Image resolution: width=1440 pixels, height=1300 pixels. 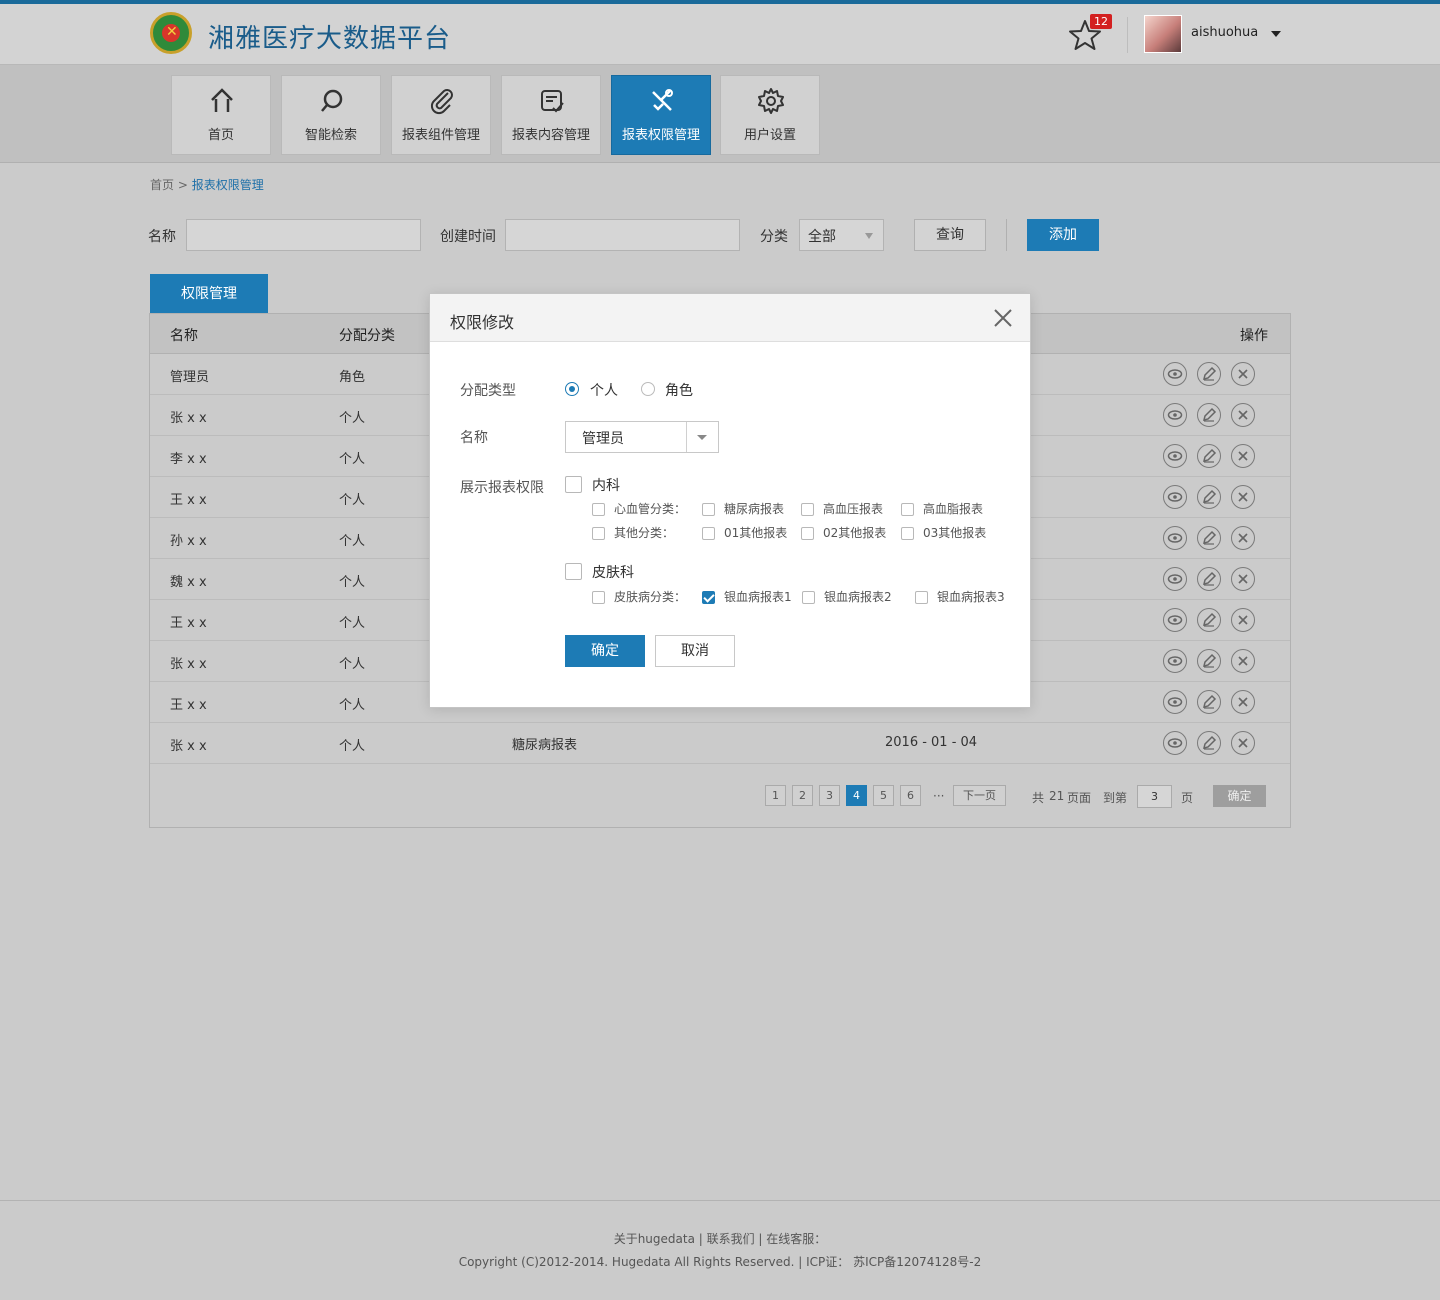 What do you see at coordinates (910, 795) in the screenshot?
I see `page-button: 6` at bounding box center [910, 795].